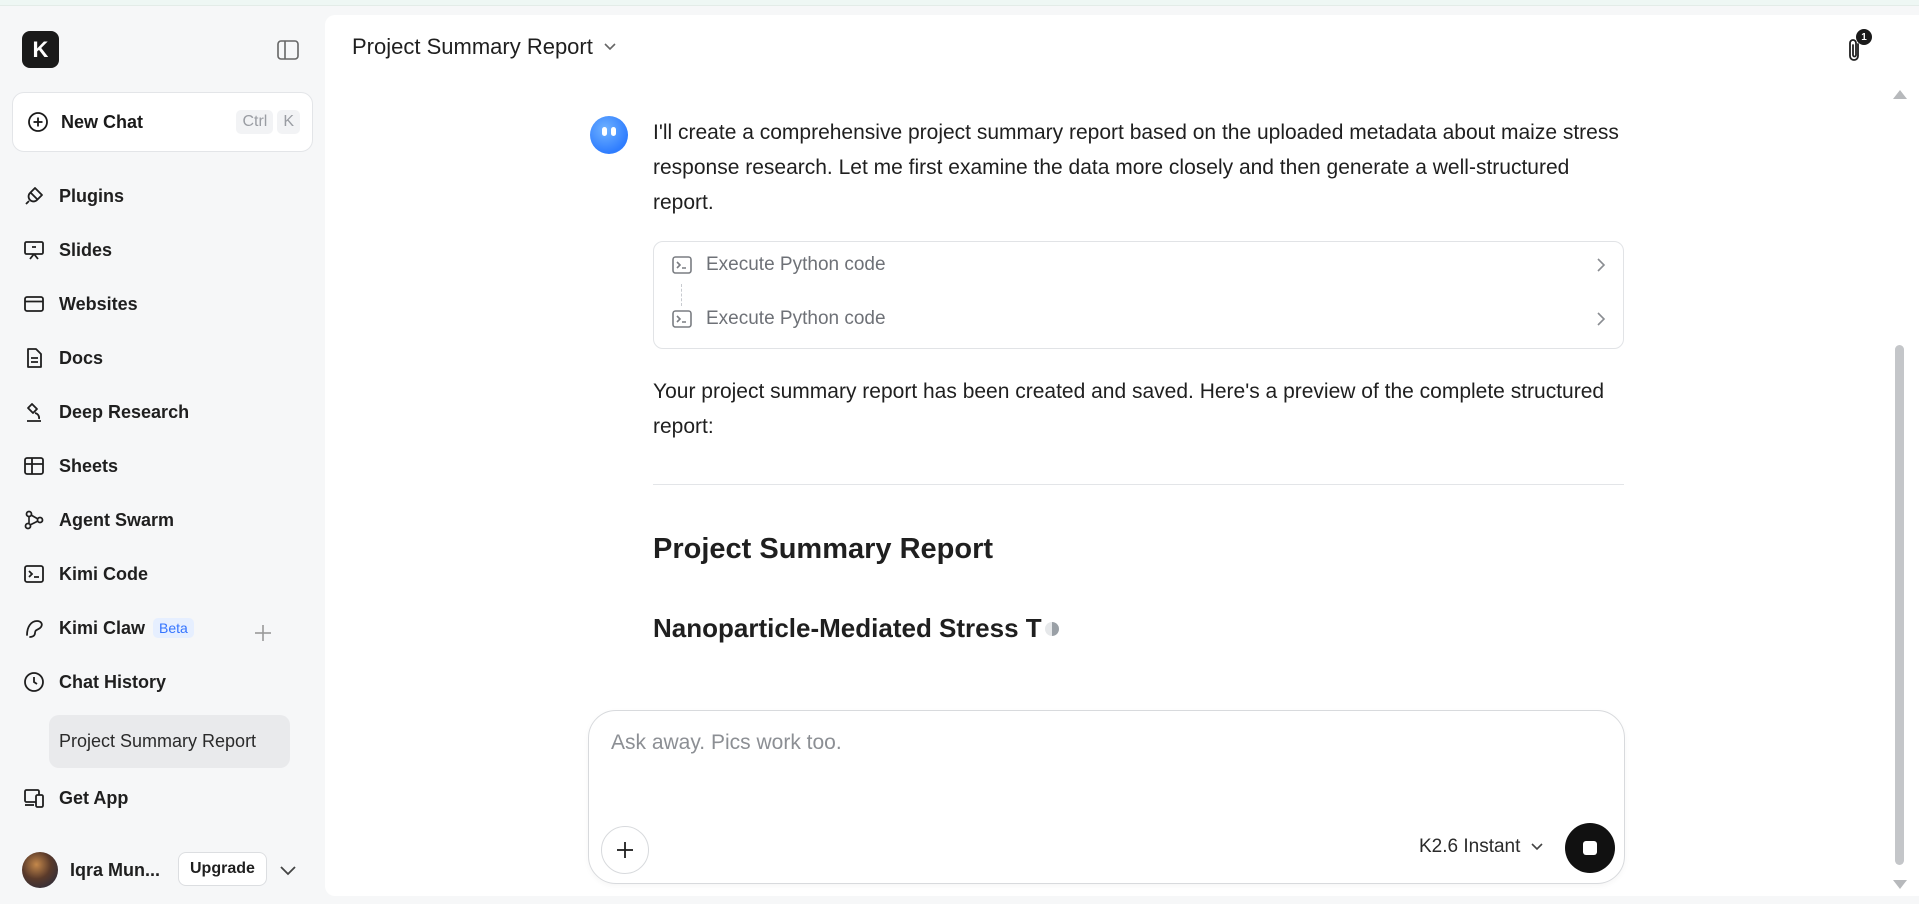  I want to click on sidebar-item-label: Deep Research, so click(124, 411).